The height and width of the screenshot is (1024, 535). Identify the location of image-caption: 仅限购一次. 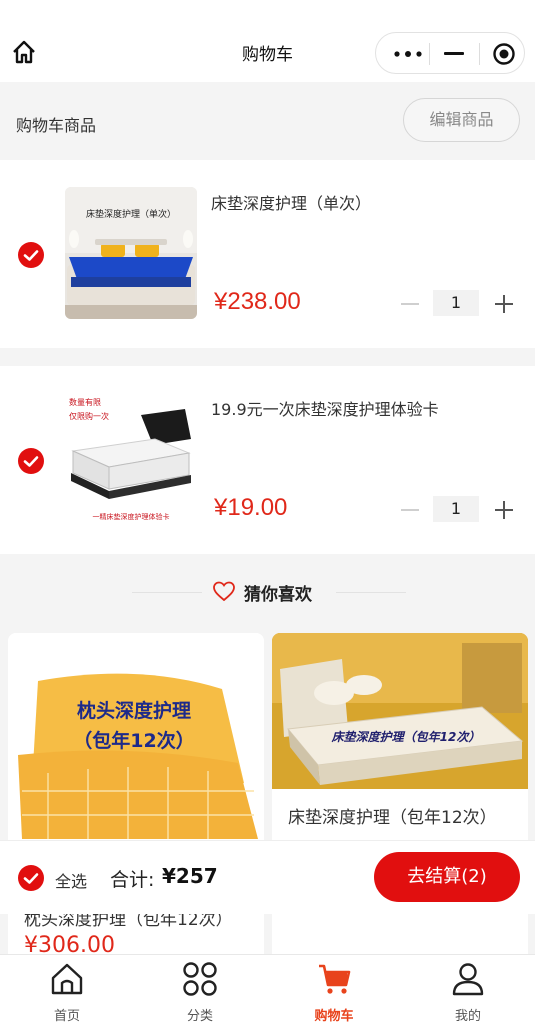
(89, 416).